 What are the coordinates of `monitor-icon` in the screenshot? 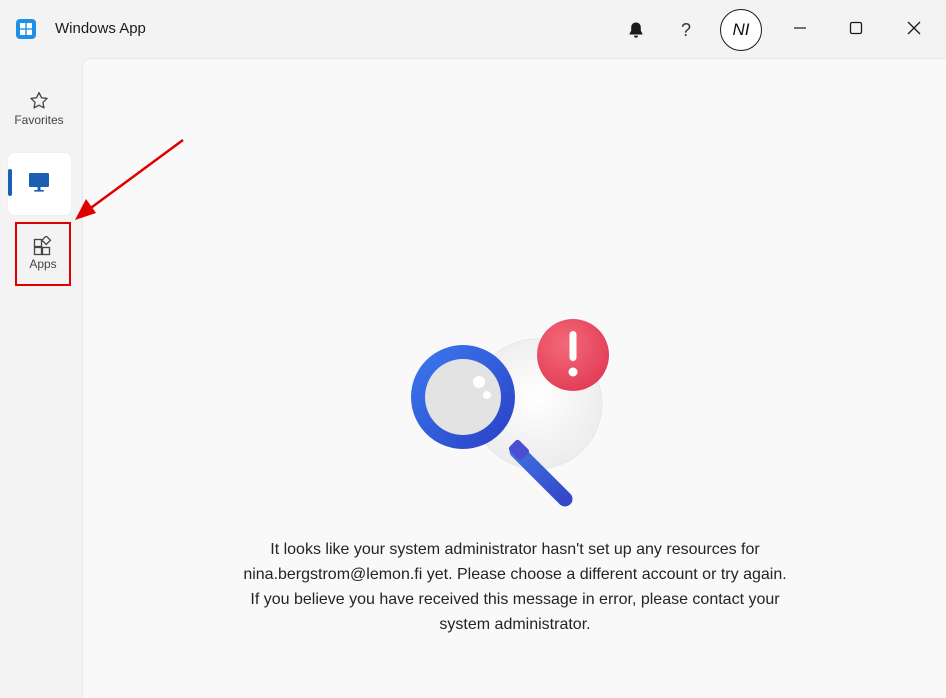 It's located at (39, 182).